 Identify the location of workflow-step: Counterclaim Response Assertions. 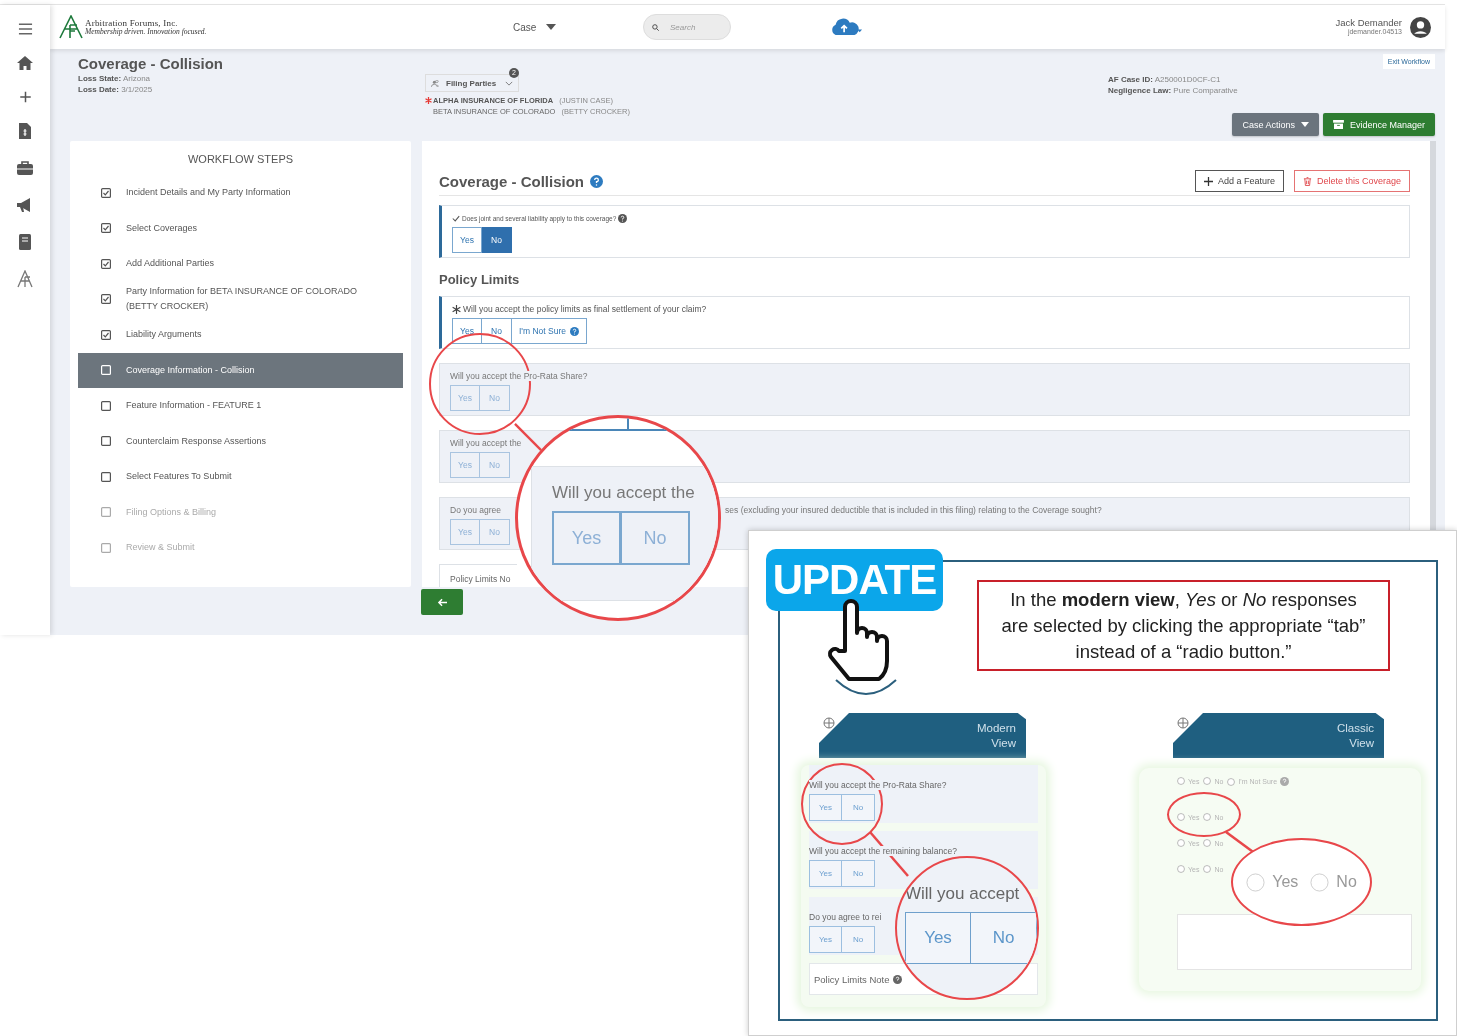
(240, 441).